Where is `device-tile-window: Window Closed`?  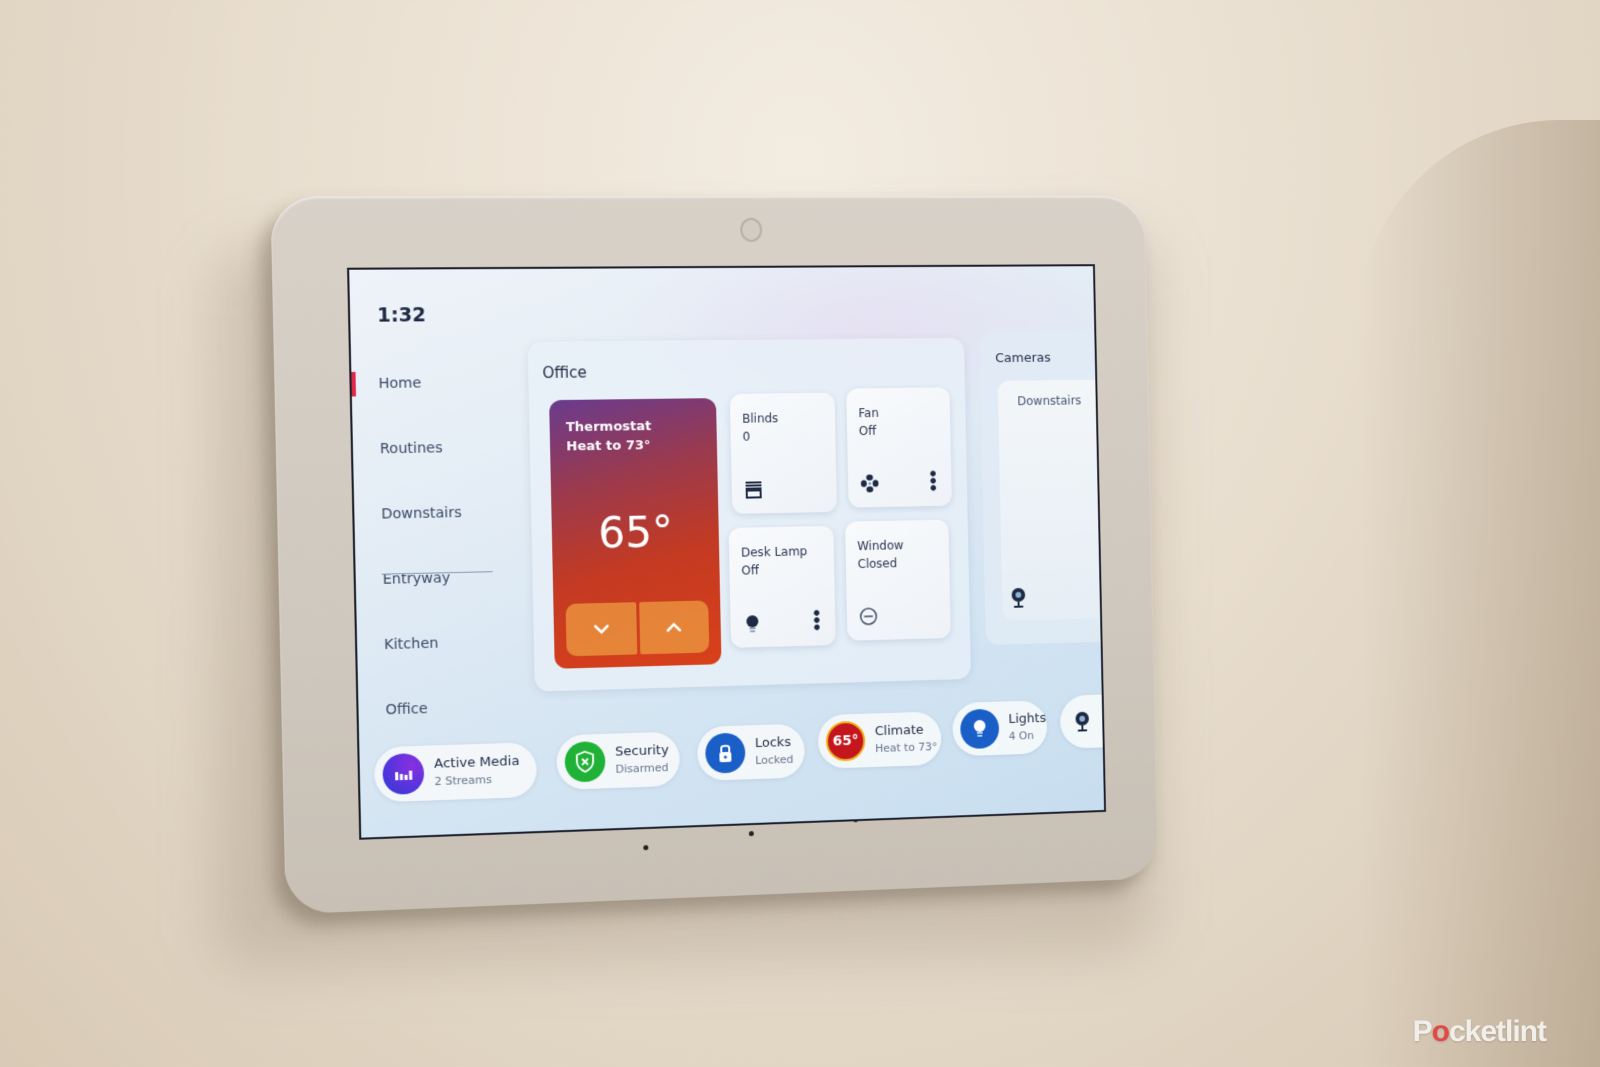 device-tile-window: Window Closed is located at coordinates (898, 580).